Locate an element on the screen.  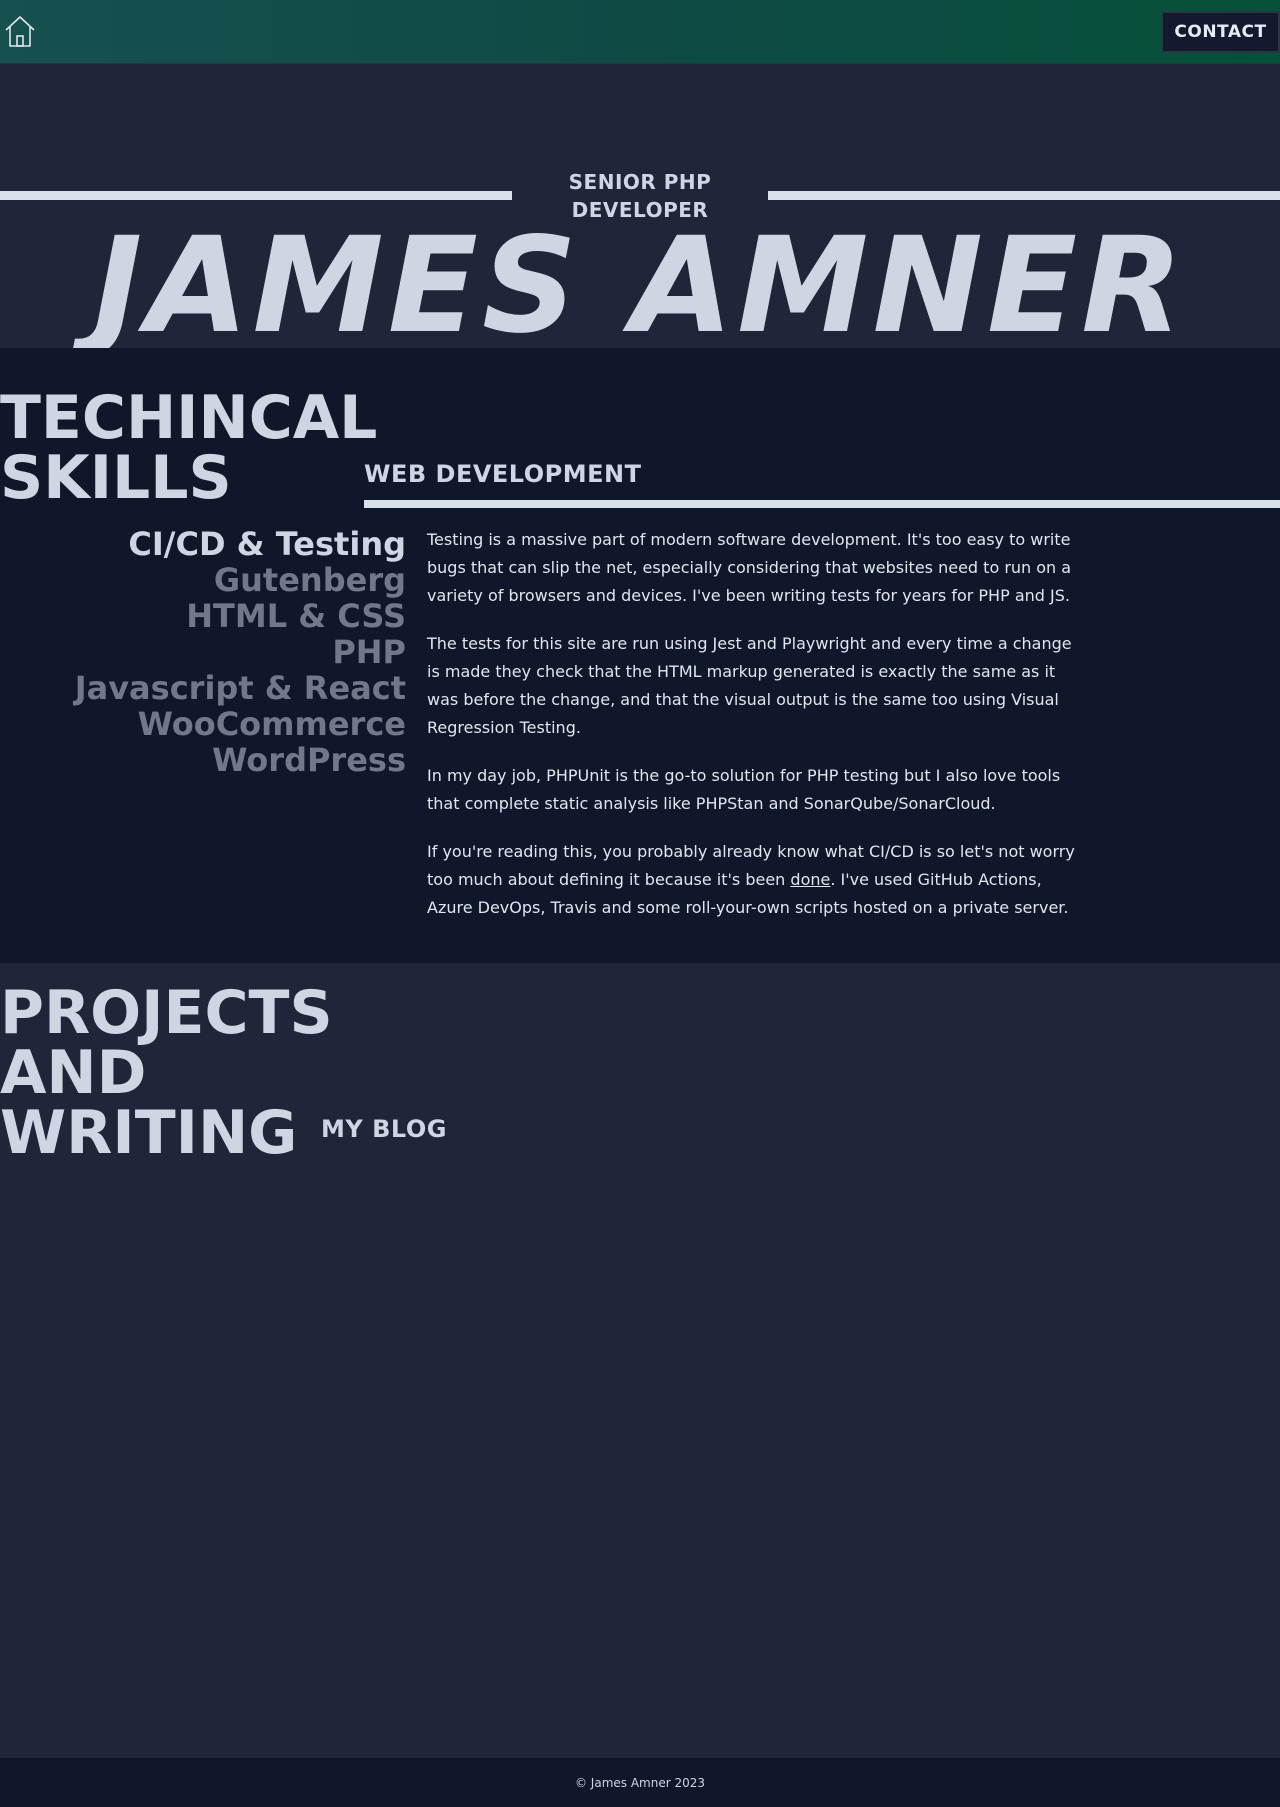
home-link is located at coordinates (20, 31).